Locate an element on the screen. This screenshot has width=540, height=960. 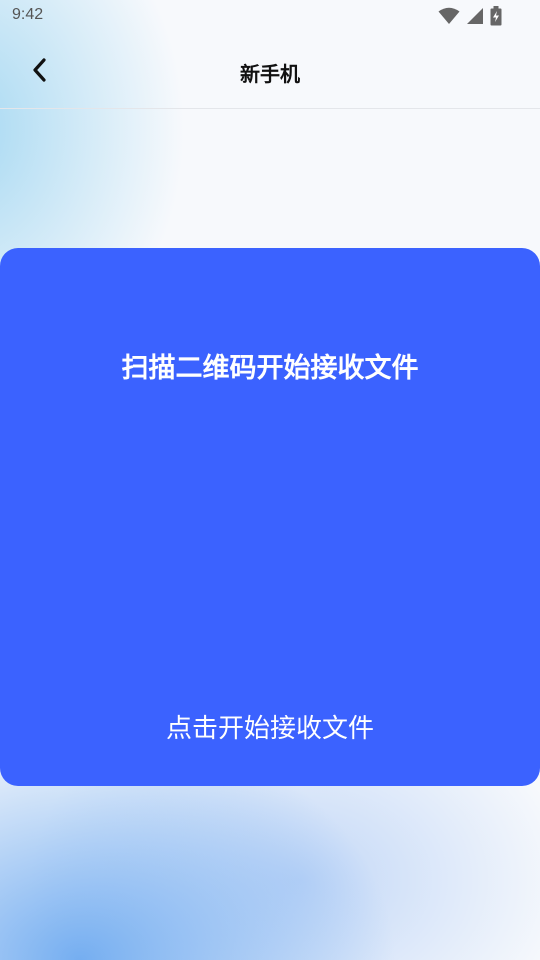
status-icons is located at coordinates (470, 16).